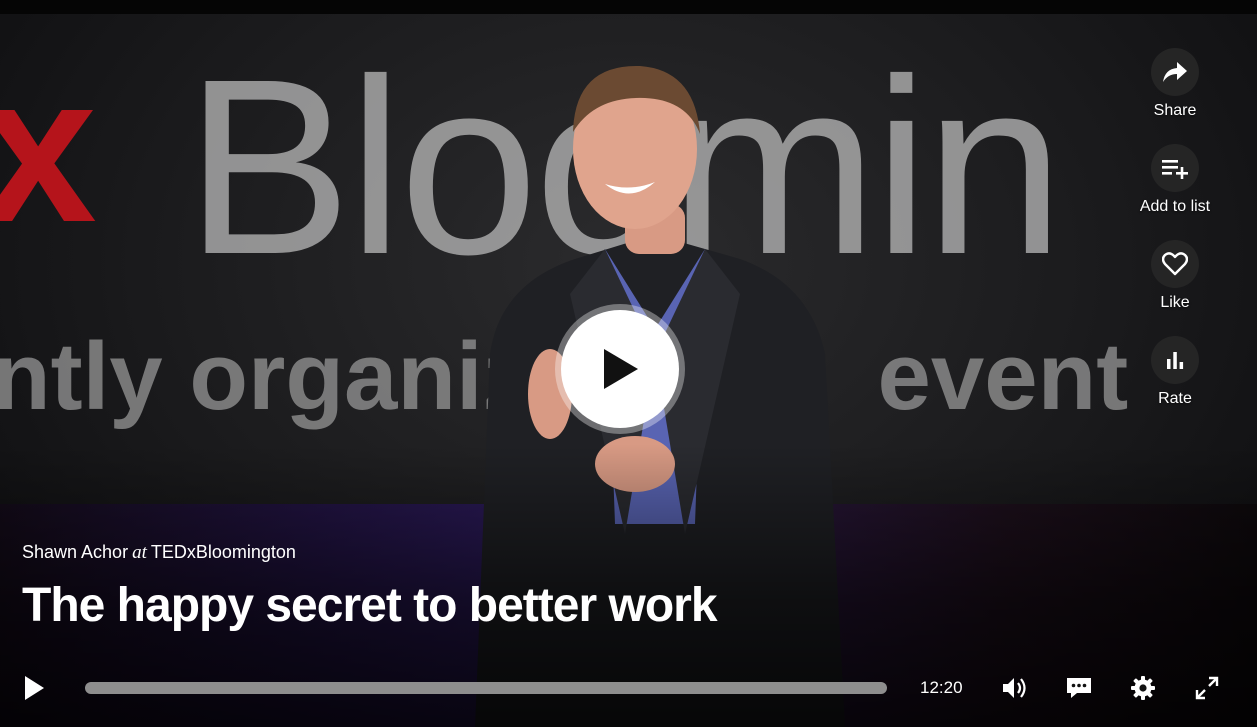 This screenshot has width=1257, height=727. Describe the element at coordinates (1175, 206) in the screenshot. I see `add-to-list-label: Add to list` at that location.